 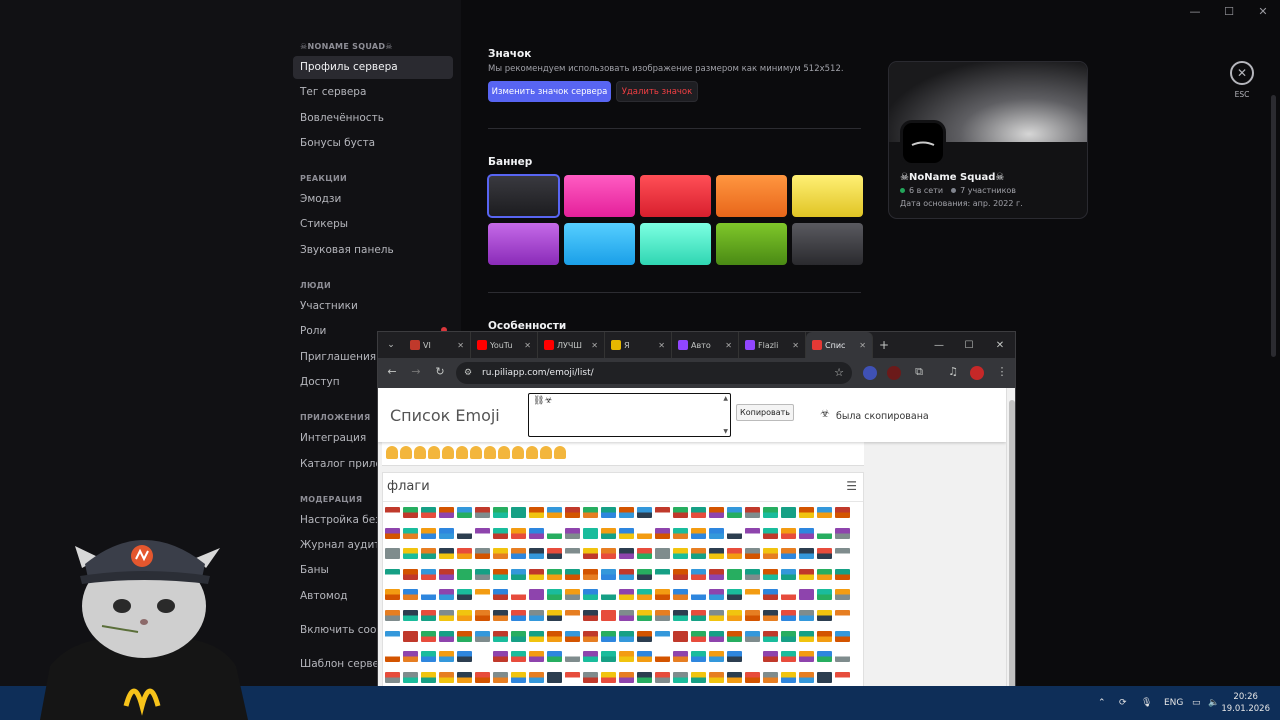 I want to click on sidebar-item: Звуковая панель, so click(x=373, y=250).